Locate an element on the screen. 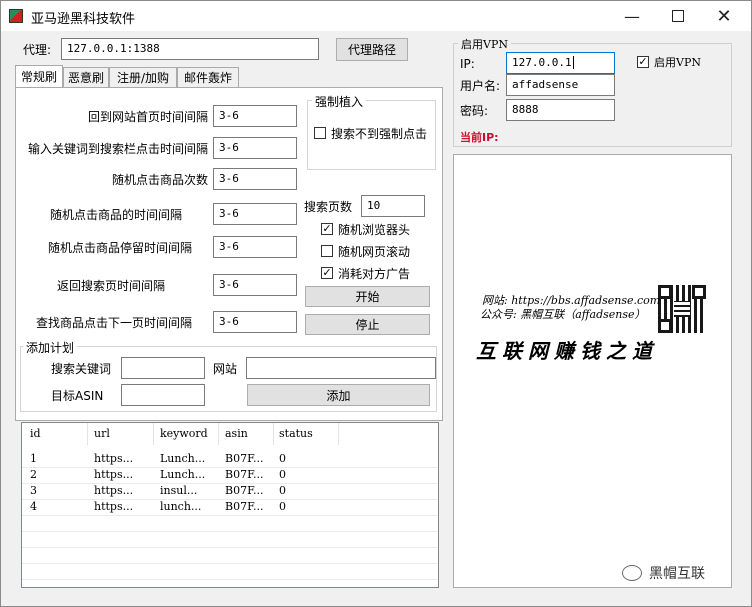  start-button: 开始 is located at coordinates (367, 296).